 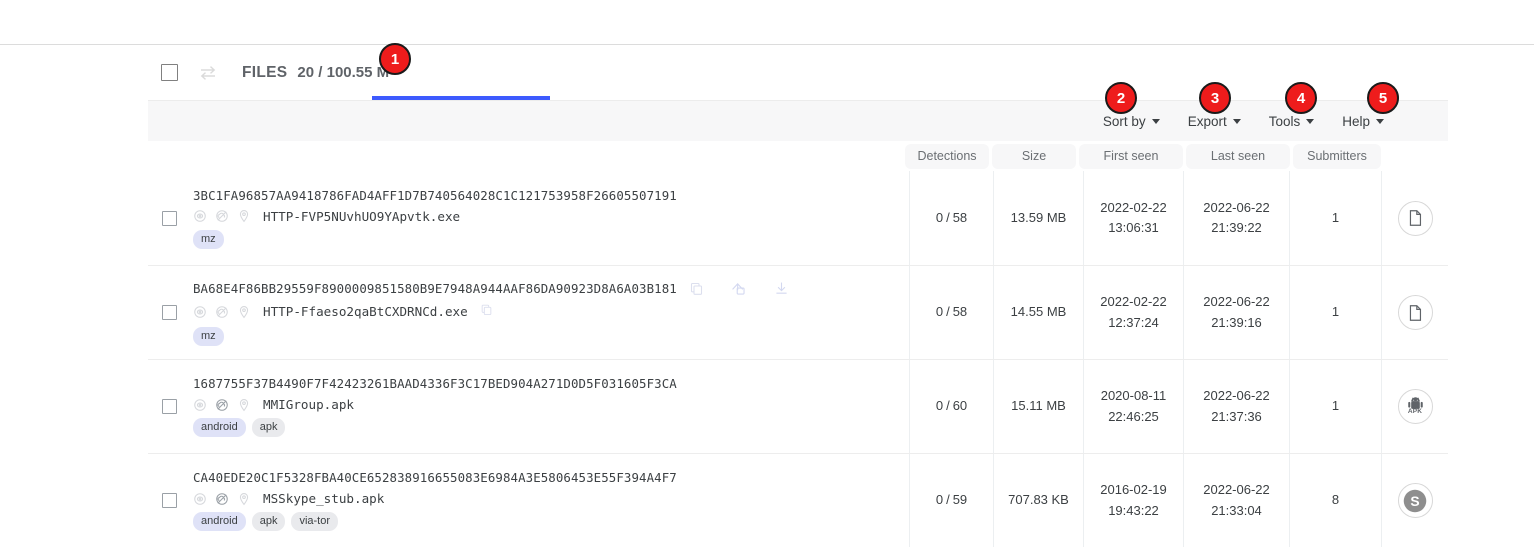 I want to click on cell-file-type: S, so click(x=1414, y=500).